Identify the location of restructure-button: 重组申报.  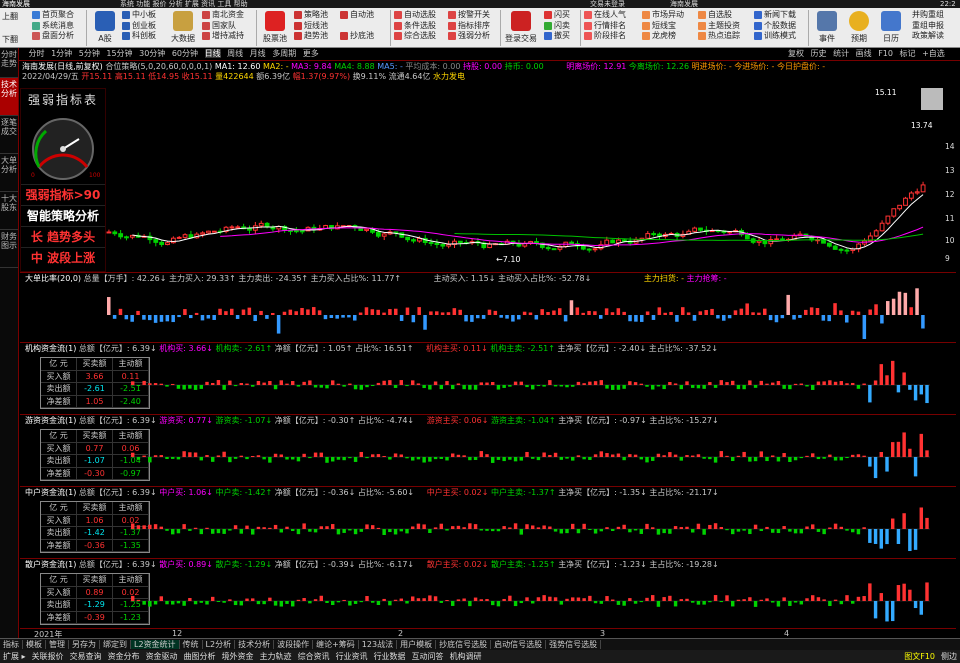
(928, 26).